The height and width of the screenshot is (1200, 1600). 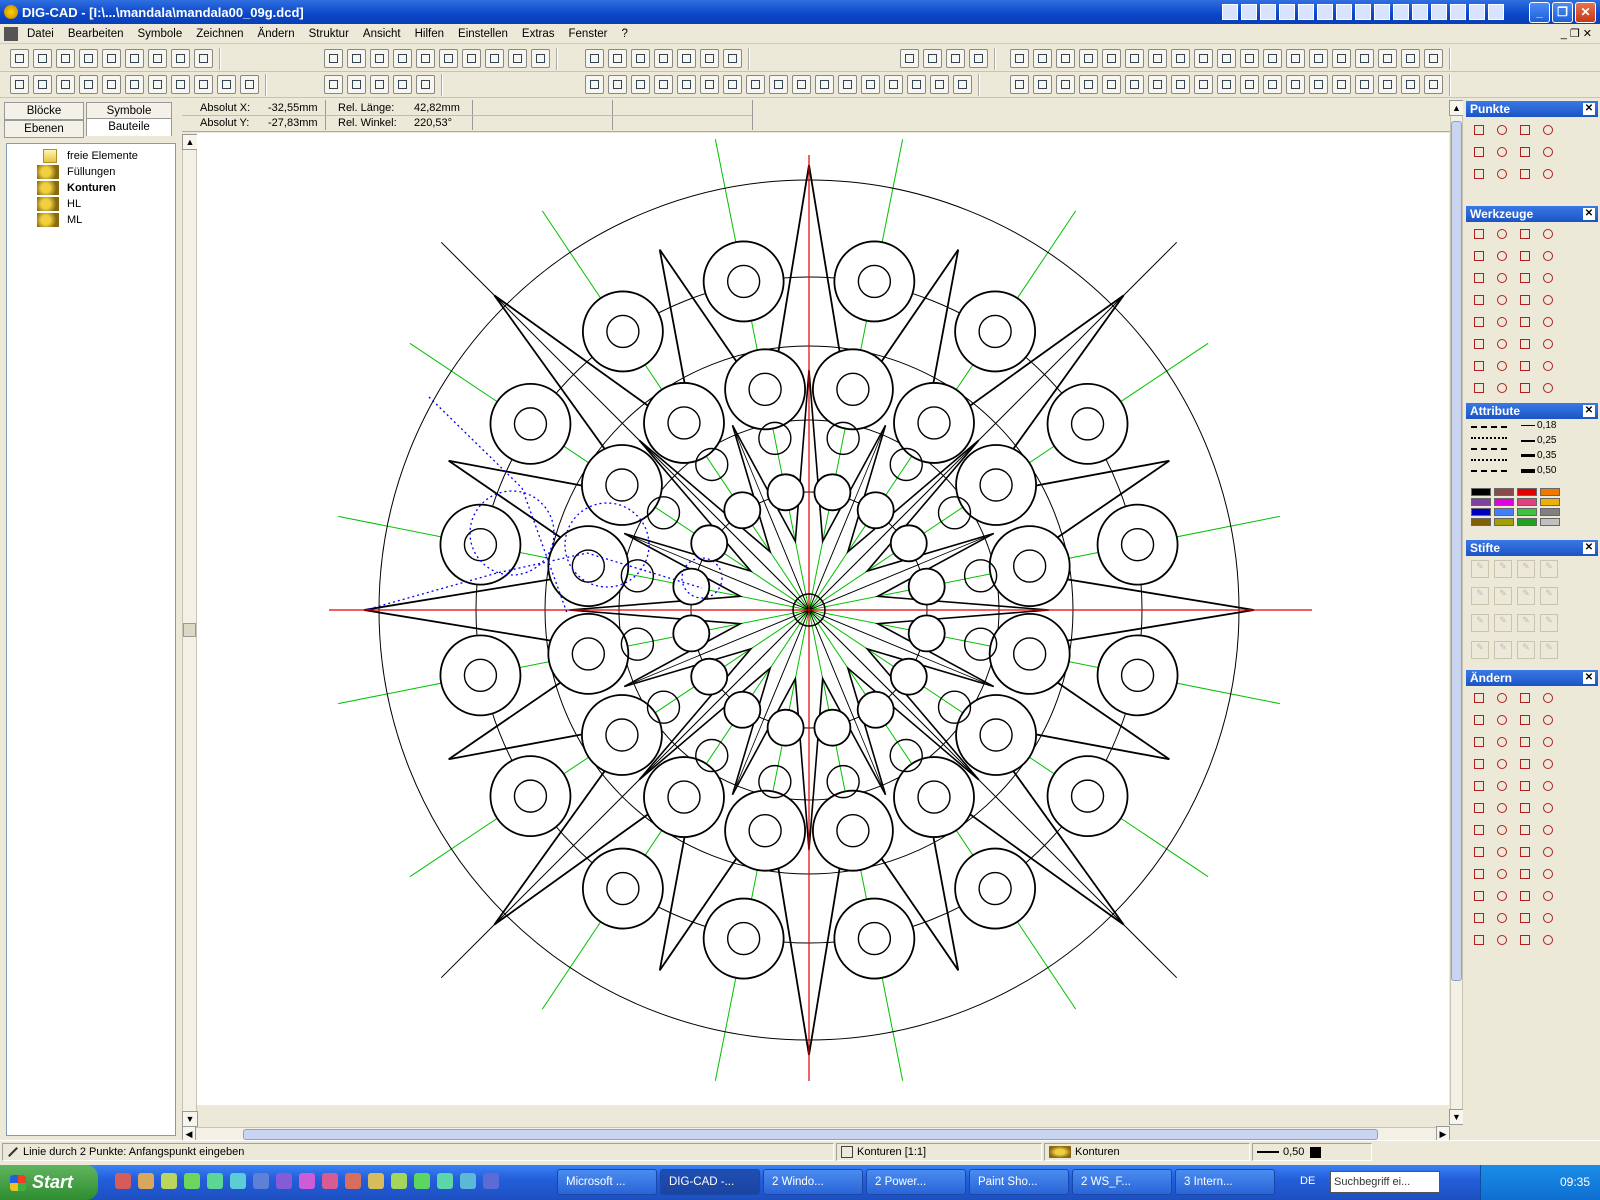 What do you see at coordinates (190, 1119) in the screenshot?
I see `scroll-down-arrow: ▼` at bounding box center [190, 1119].